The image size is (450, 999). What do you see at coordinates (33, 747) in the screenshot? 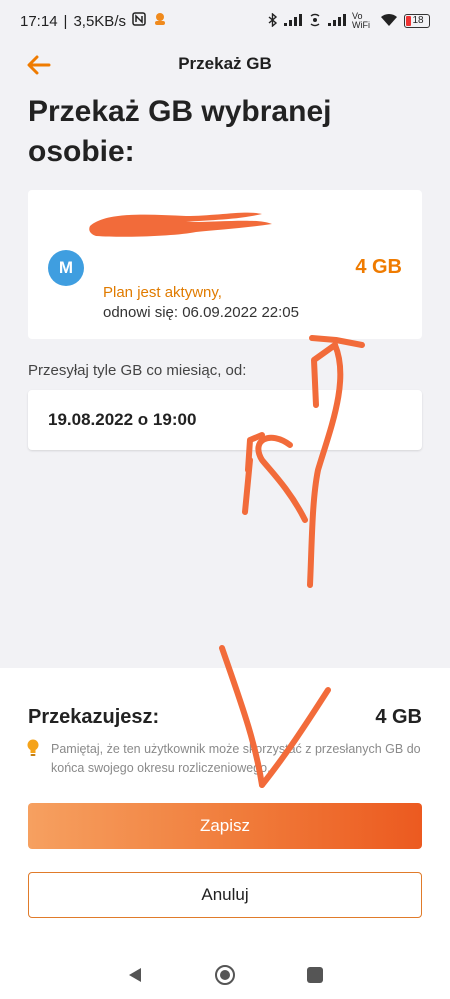
I see `lightbulb-icon` at bounding box center [33, 747].